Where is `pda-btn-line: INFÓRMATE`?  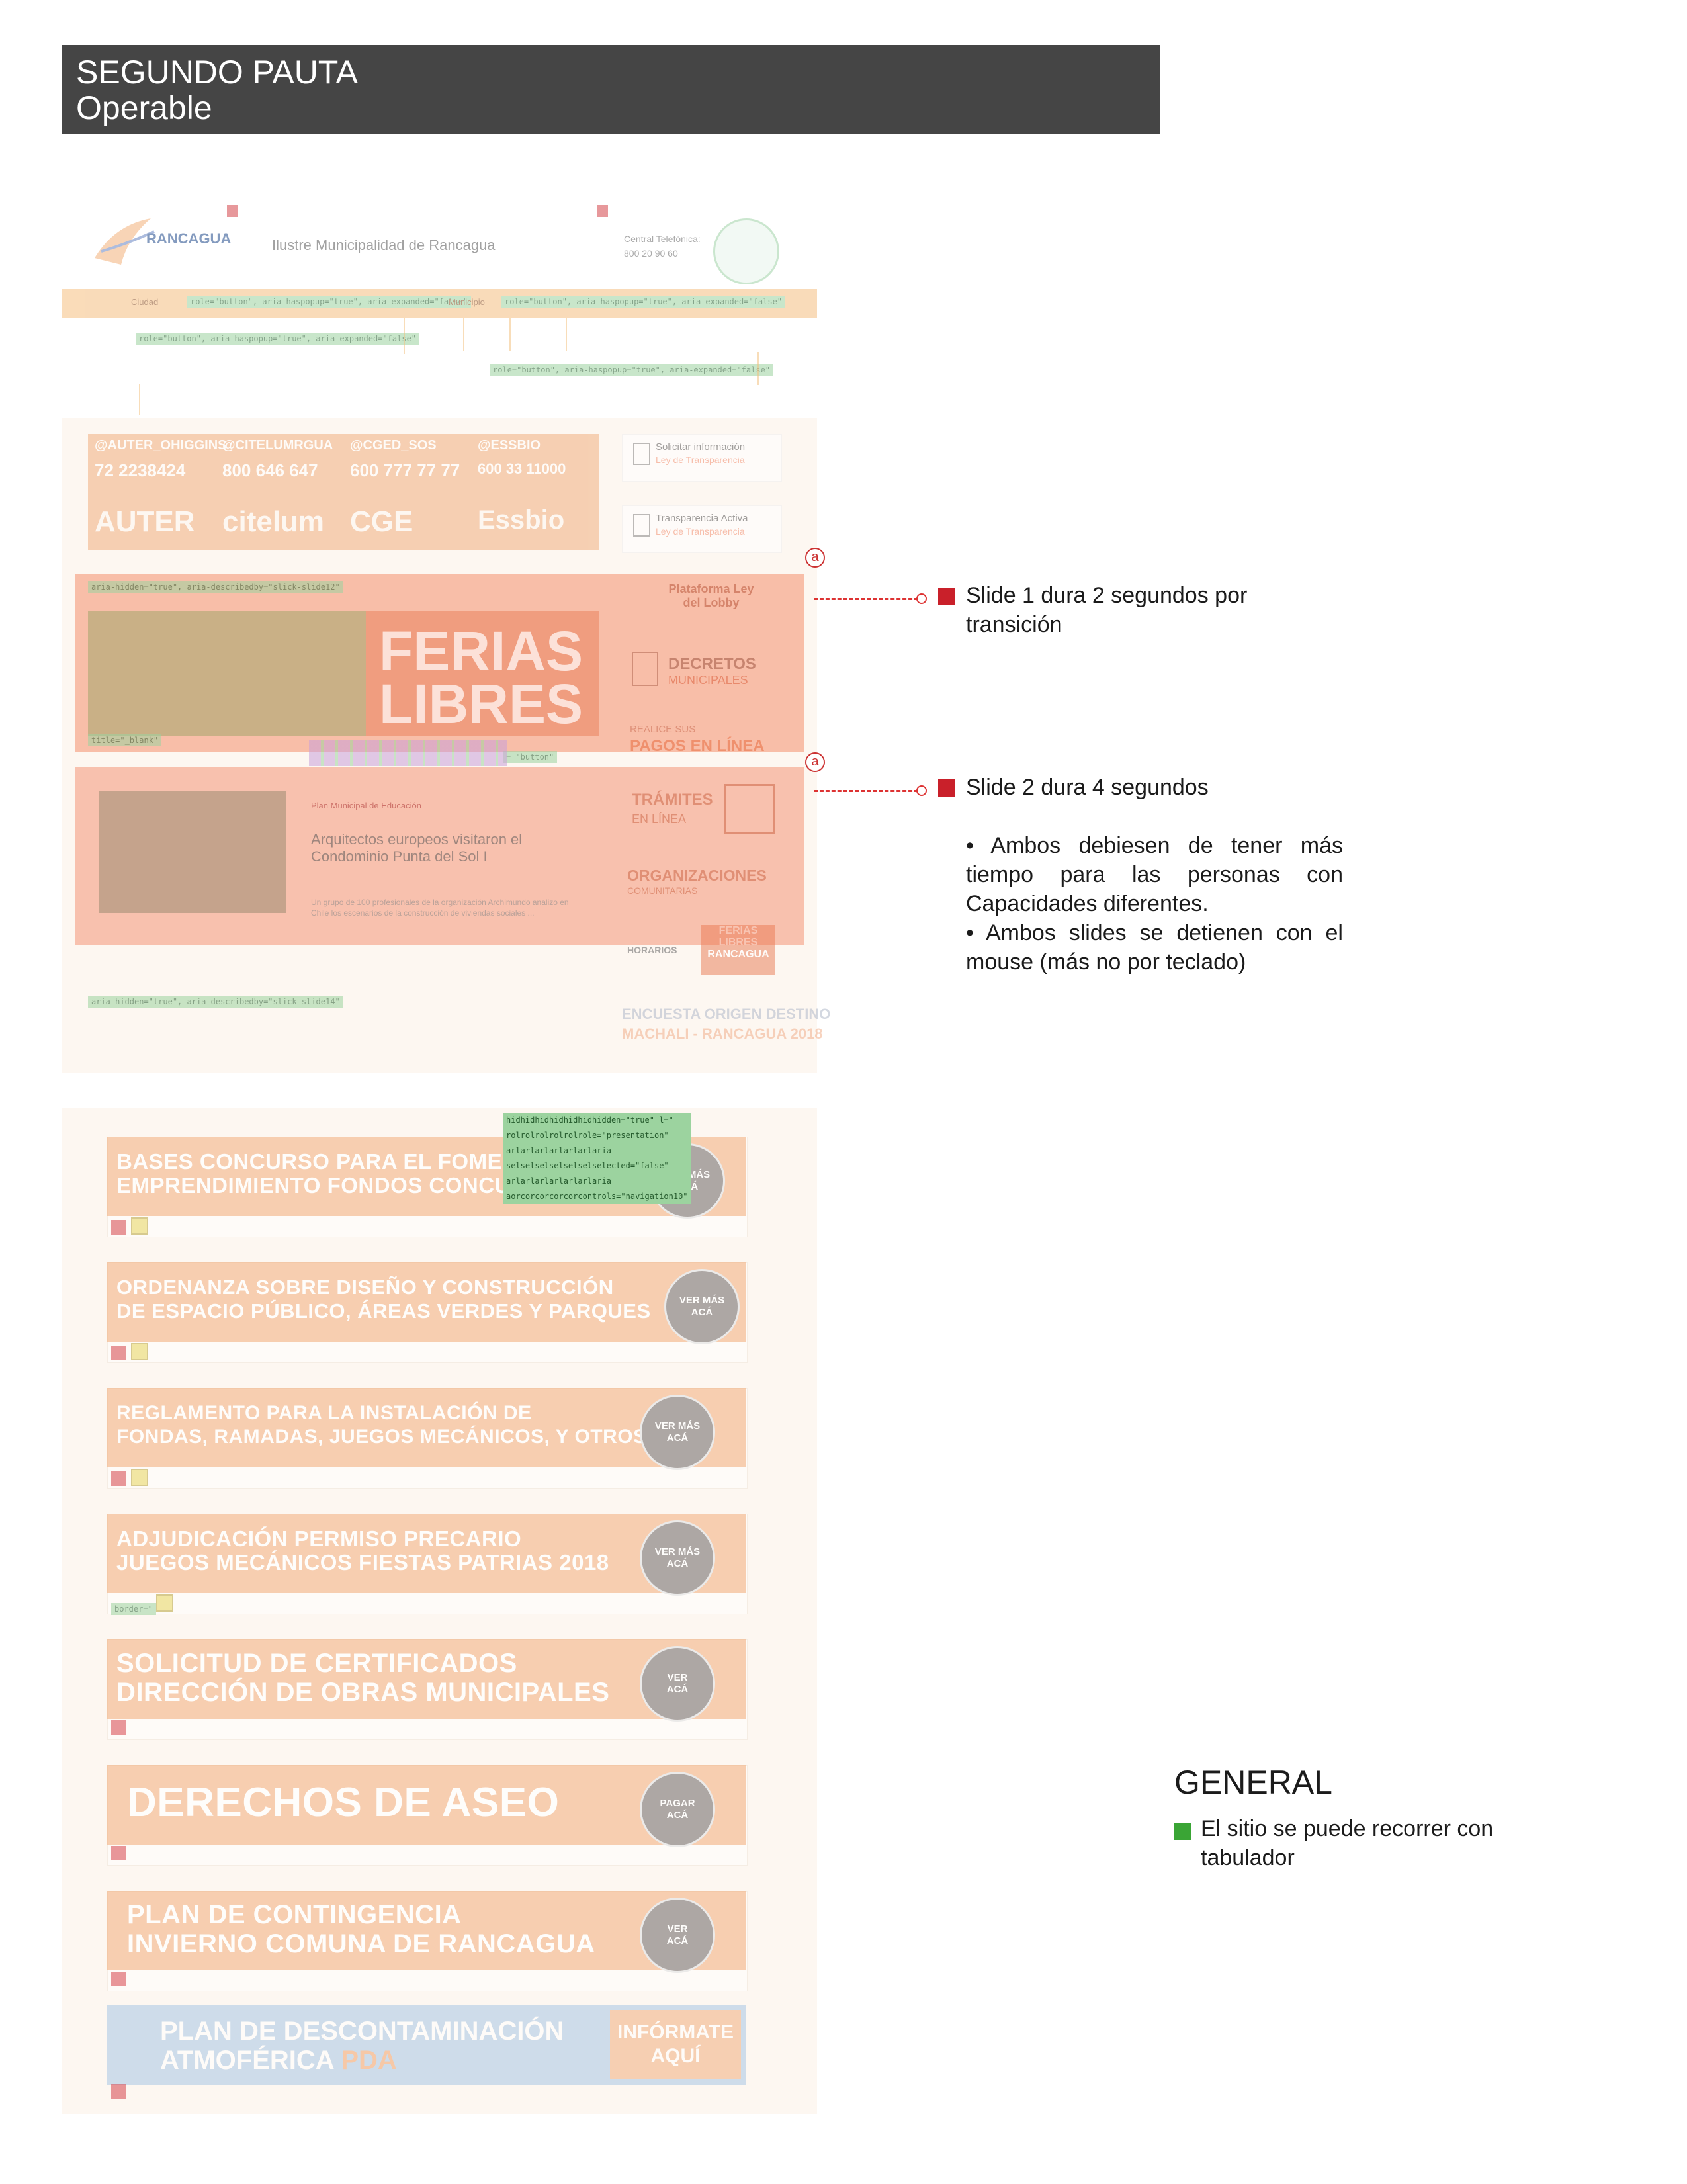
pda-btn-line: INFÓRMATE is located at coordinates (675, 2032).